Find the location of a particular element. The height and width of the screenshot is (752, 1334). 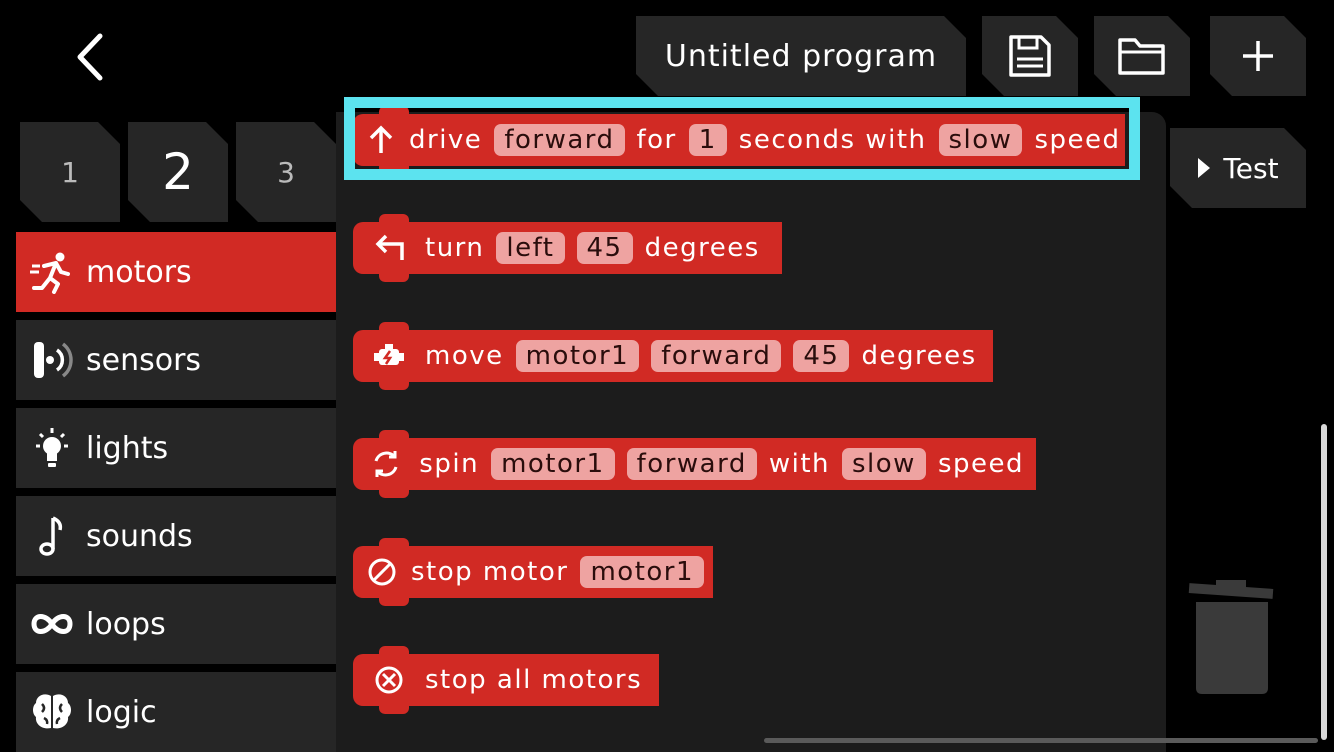

page-tab-3: 3 is located at coordinates (286, 172).